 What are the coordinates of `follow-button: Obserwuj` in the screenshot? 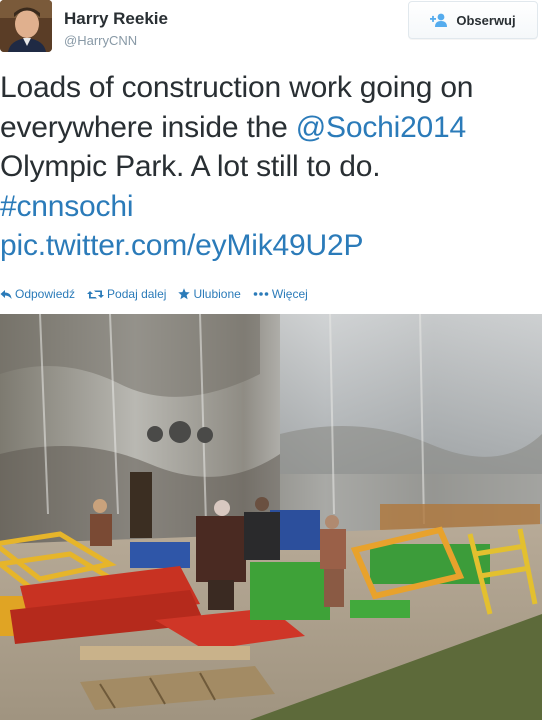 It's located at (473, 20).